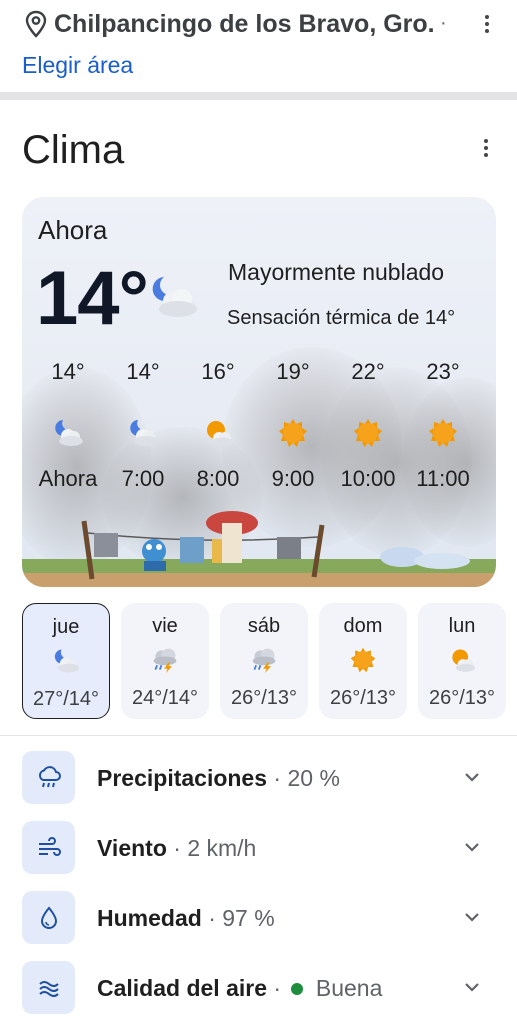 The width and height of the screenshot is (517, 1024). What do you see at coordinates (218, 478) in the screenshot?
I see `hourly-time: 8:00` at bounding box center [218, 478].